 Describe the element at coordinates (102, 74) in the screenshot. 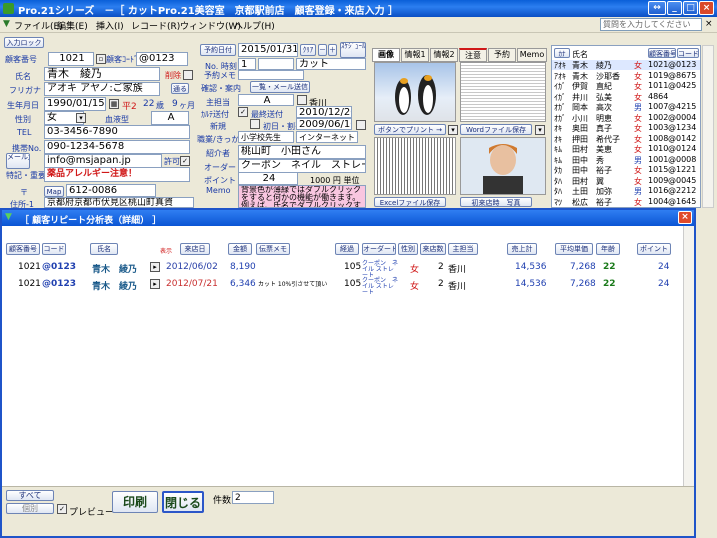

I see `customer-name-field: 青木 綾乃` at that location.